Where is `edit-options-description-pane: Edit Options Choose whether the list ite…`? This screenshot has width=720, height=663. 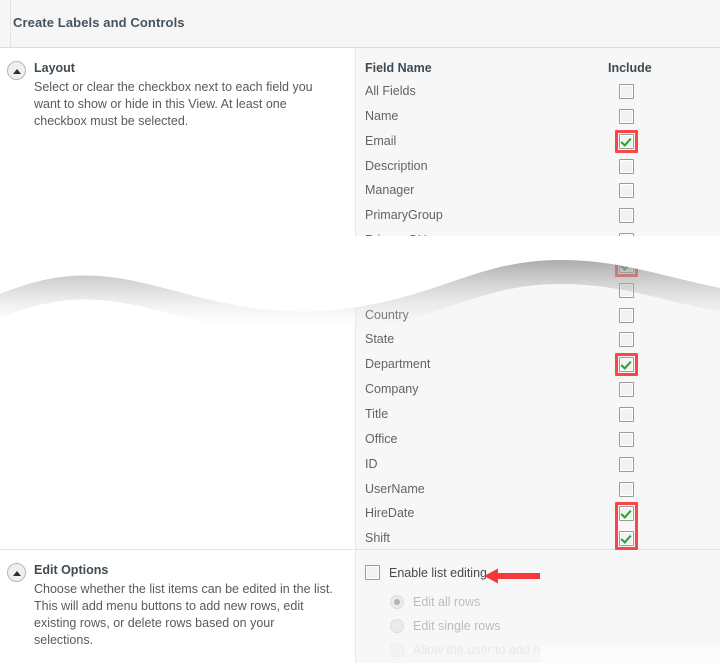 edit-options-description-pane: Edit Options Choose whether the list ite… is located at coordinates (178, 606).